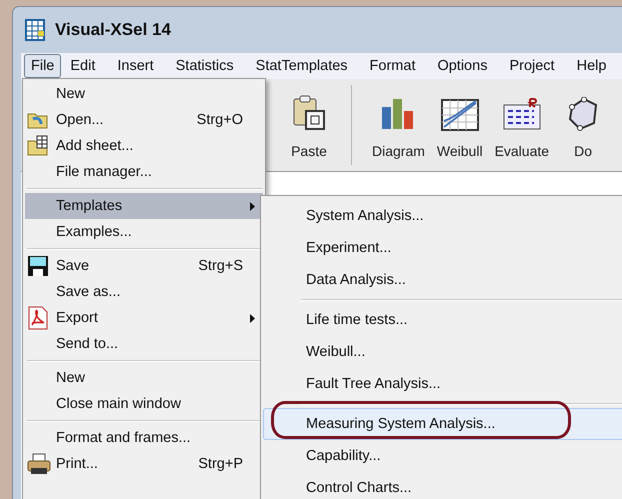  I want to click on menu-entry: Save Strg+S, so click(144, 266).